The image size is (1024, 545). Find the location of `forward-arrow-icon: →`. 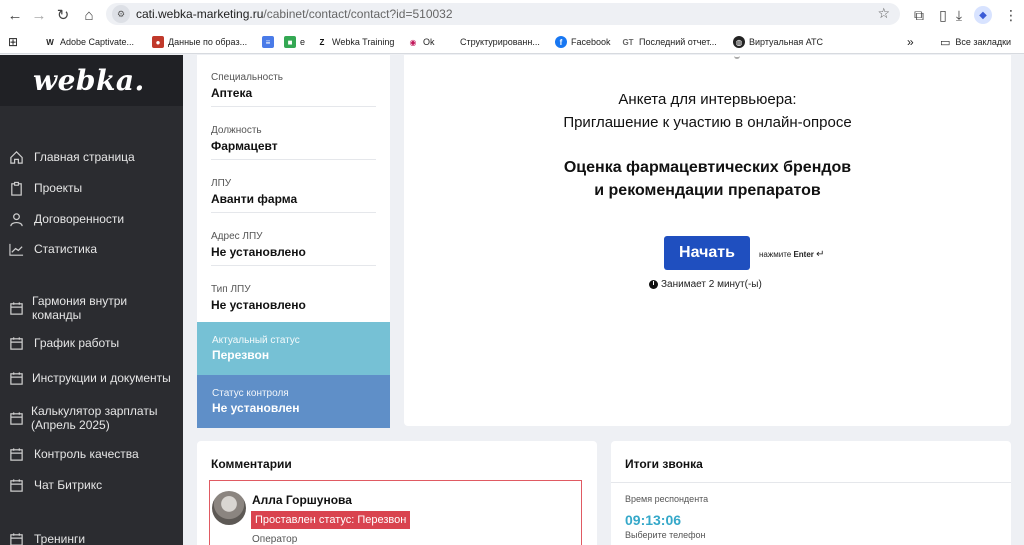

forward-arrow-icon: → is located at coordinates (39, 15).